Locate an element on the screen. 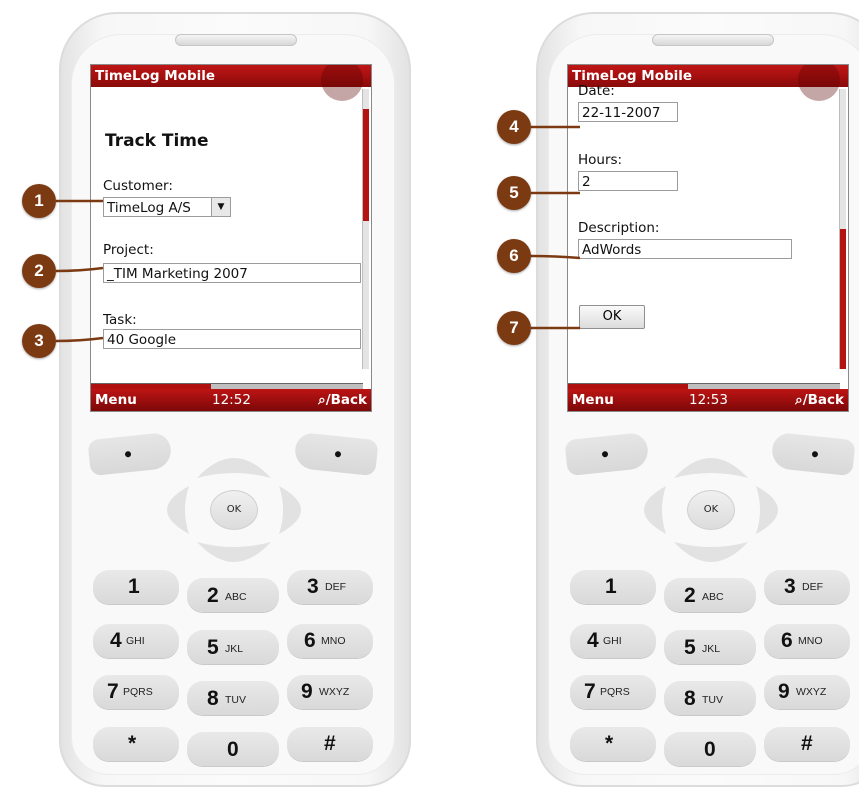  callout-badge-5: 5 is located at coordinates (514, 193).